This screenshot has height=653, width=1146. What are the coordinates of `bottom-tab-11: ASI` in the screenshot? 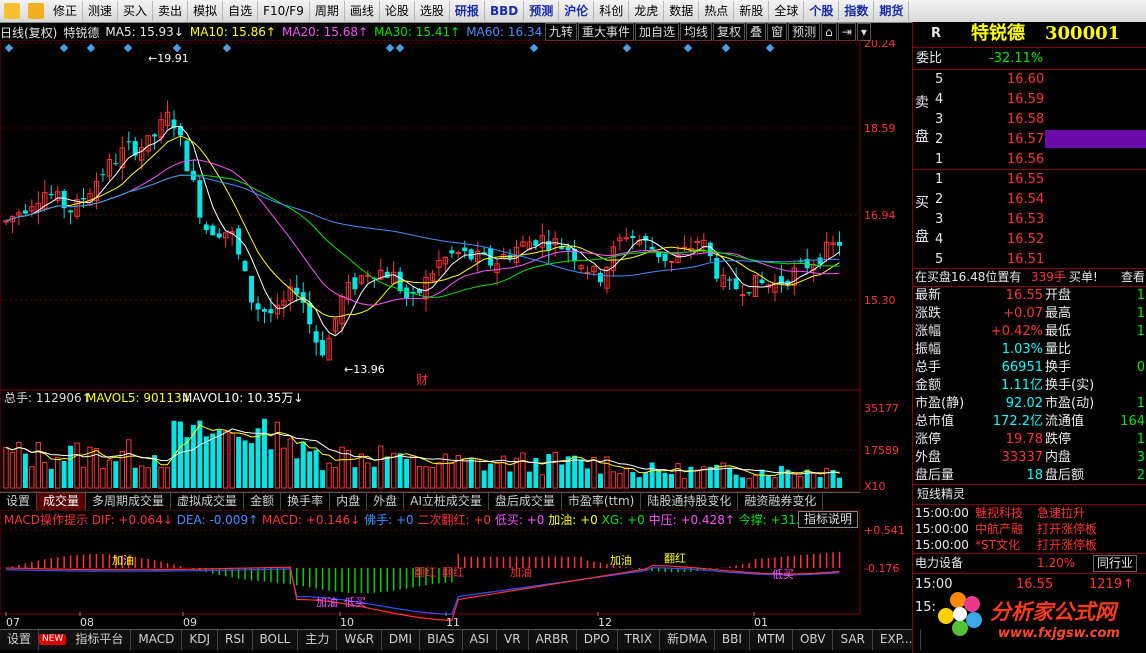 It's located at (480, 640).